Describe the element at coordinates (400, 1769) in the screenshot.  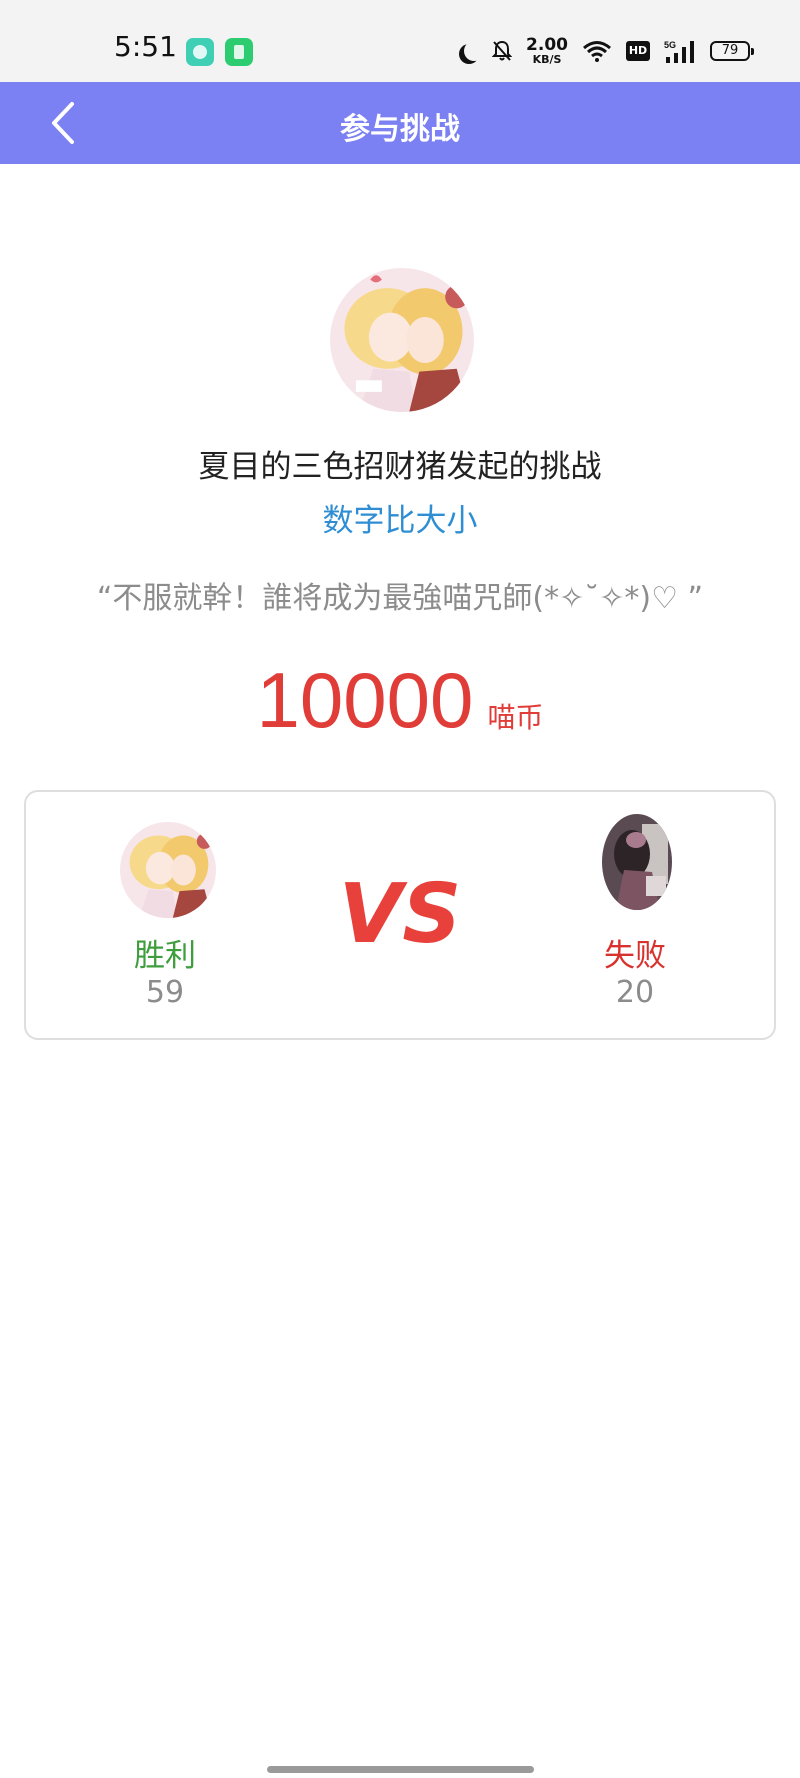
I see `home-indicator` at that location.